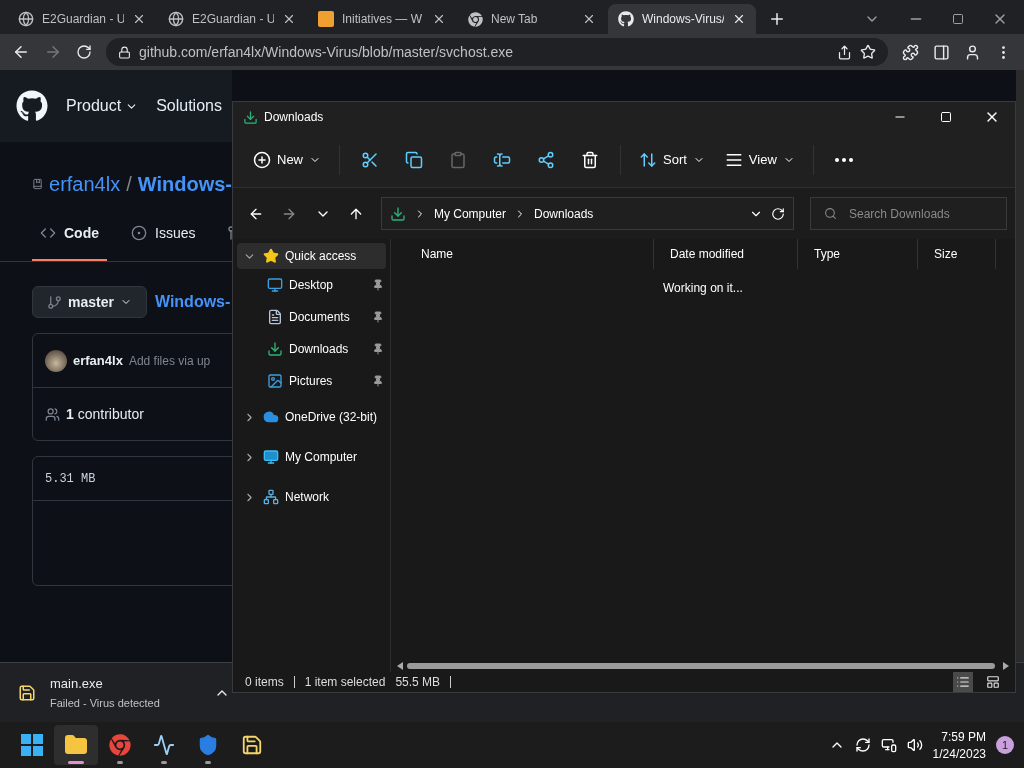  What do you see at coordinates (98, 360) in the screenshot?
I see `author-link: erfan4lx` at bounding box center [98, 360].